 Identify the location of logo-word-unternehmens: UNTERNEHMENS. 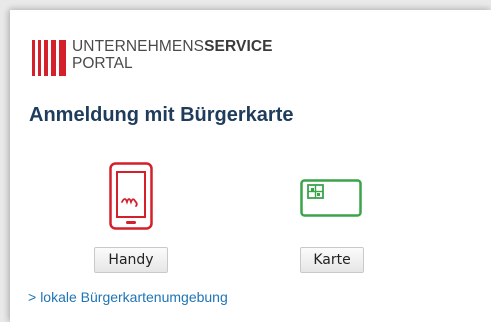
(138, 46).